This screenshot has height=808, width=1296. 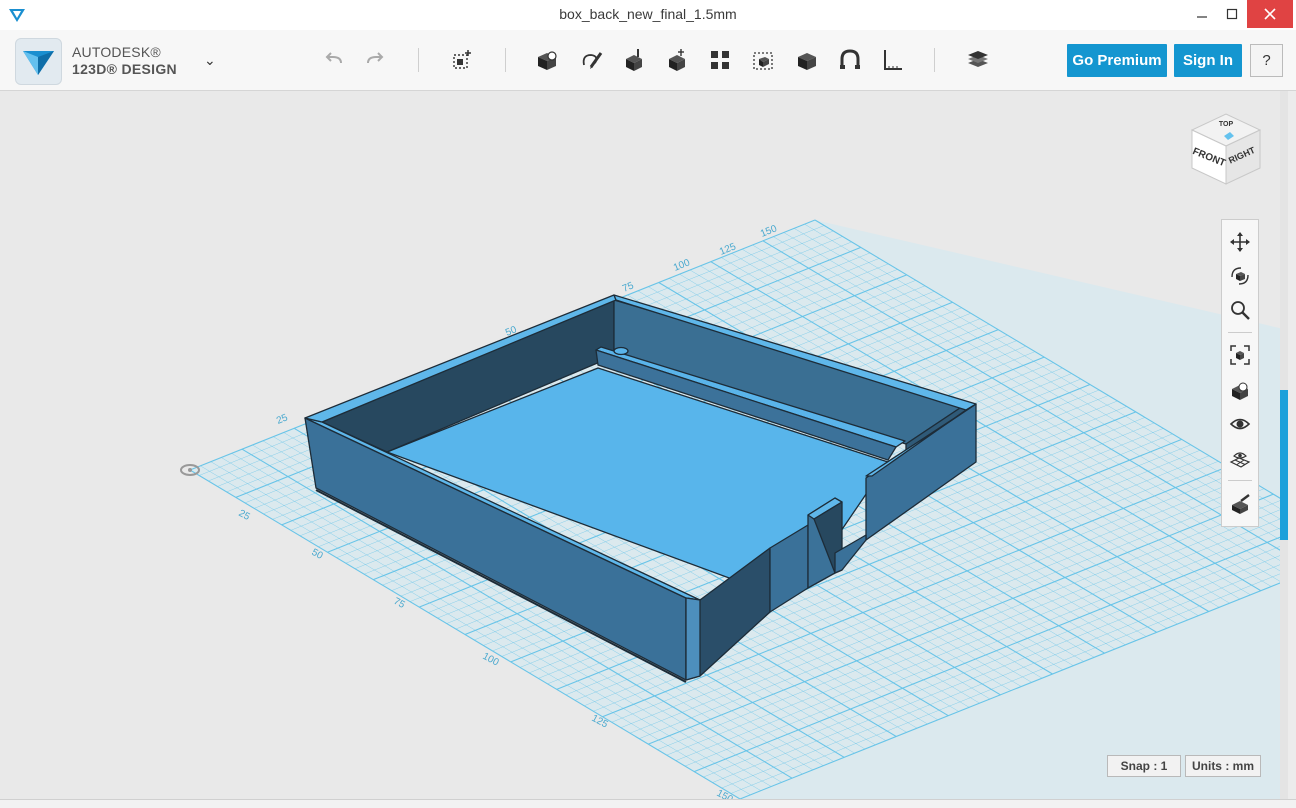 I want to click on pan-button, so click(x=1240, y=242).